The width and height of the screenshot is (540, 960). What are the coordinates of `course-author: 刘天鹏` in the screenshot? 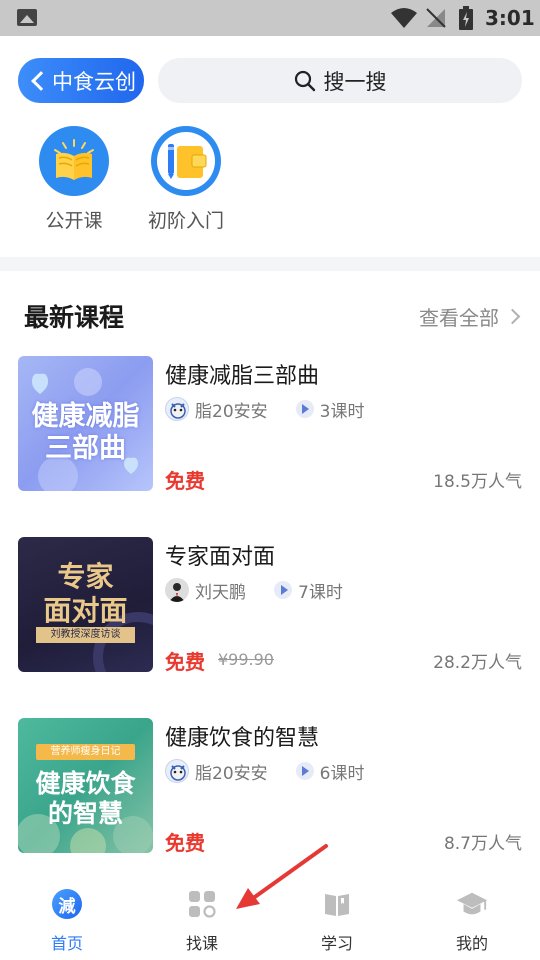 It's located at (220, 592).